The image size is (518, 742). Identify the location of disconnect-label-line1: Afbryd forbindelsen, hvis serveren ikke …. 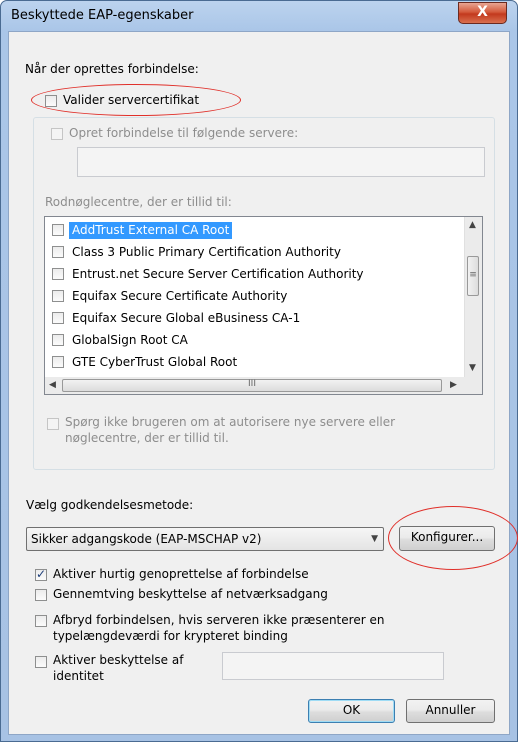
(218, 620).